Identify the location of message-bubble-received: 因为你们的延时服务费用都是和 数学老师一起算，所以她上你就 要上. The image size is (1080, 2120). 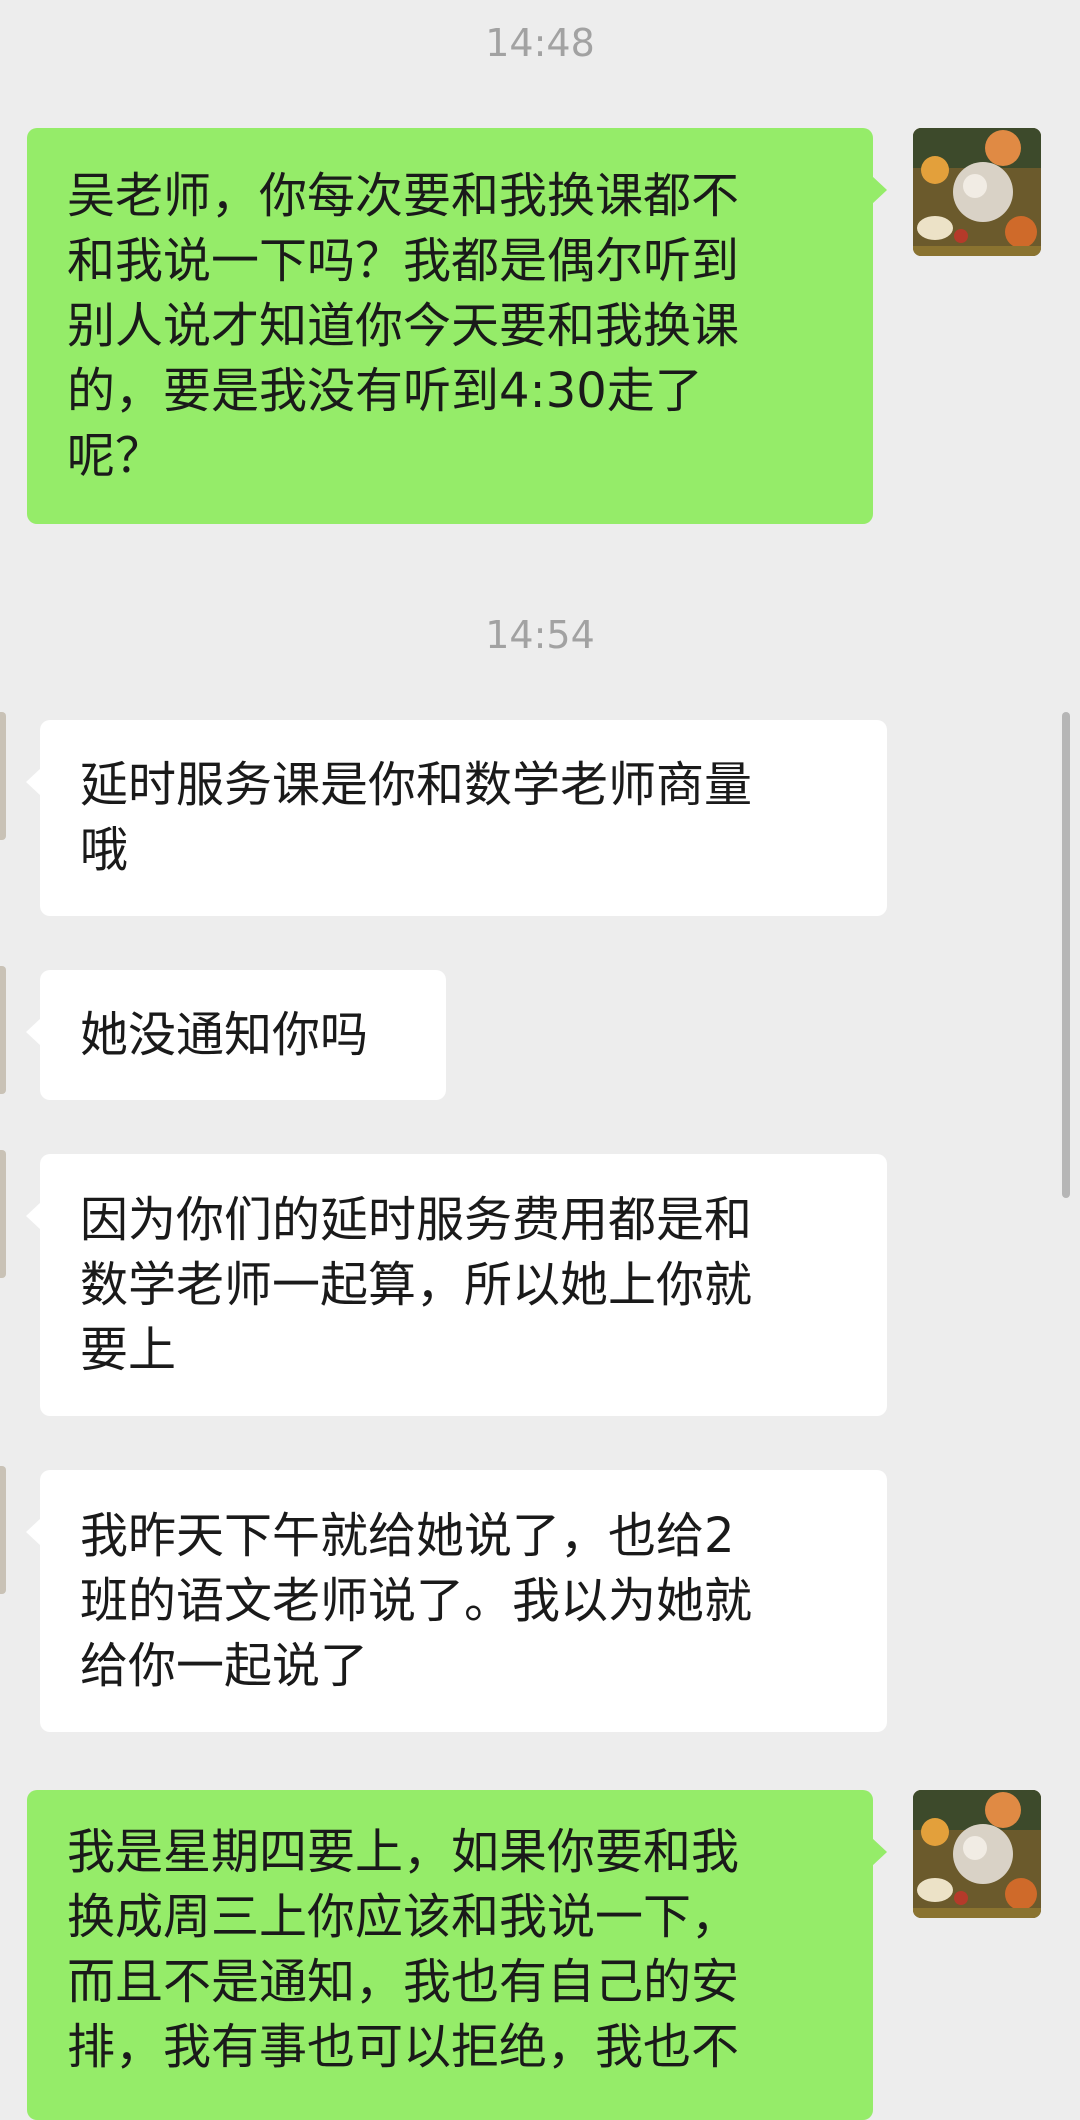
(456, 1285).